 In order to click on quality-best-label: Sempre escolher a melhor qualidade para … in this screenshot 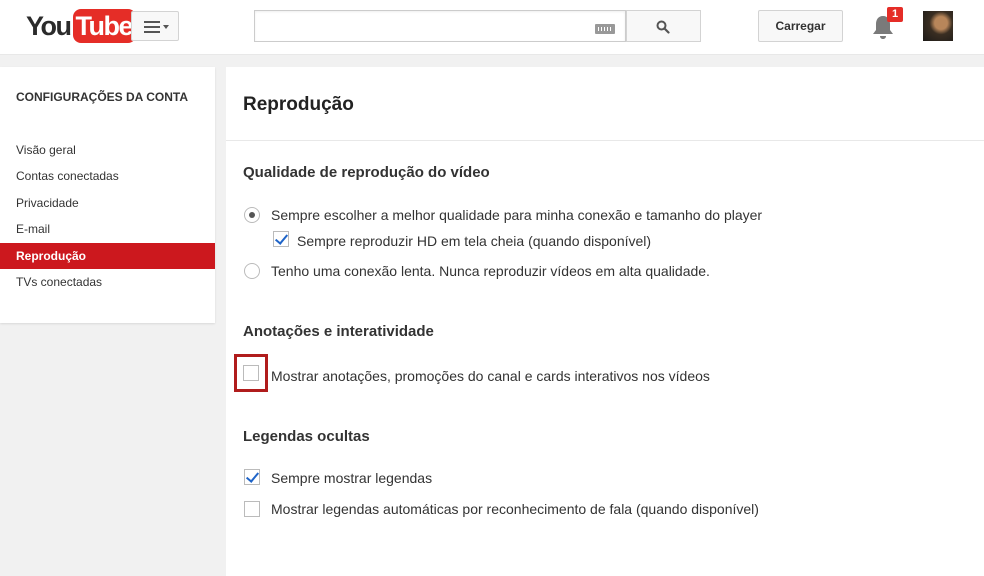, I will do `click(516, 215)`.